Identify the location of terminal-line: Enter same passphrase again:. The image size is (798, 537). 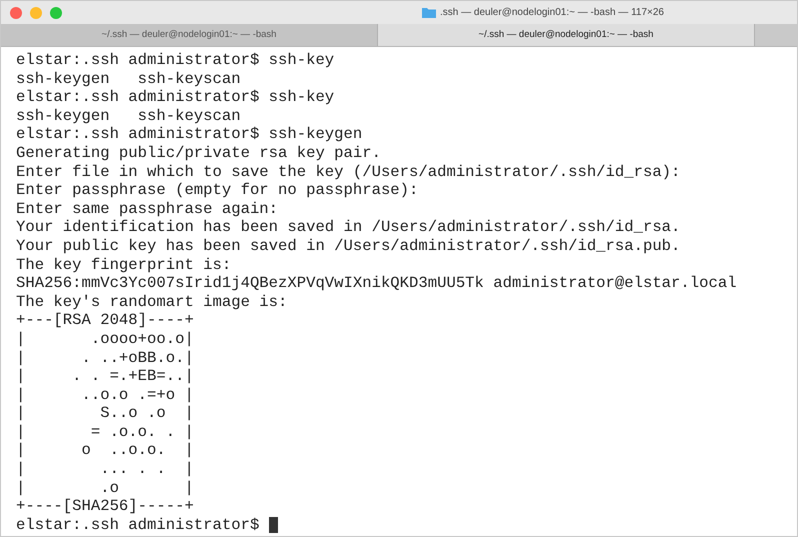
(147, 209).